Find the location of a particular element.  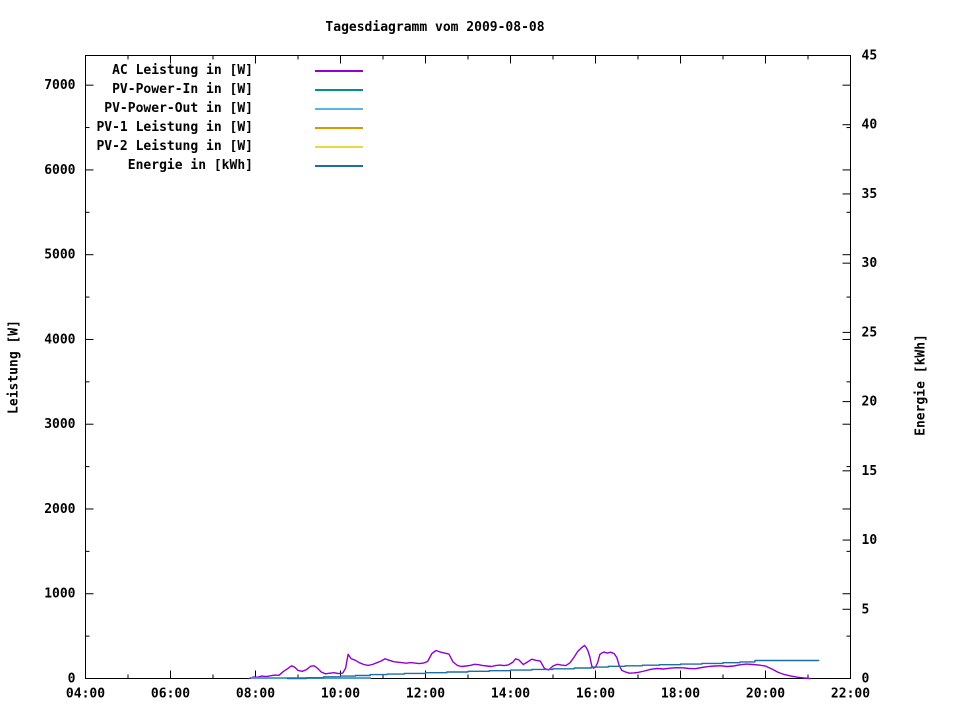

x-tick-label: 16:00 is located at coordinates (595, 694).